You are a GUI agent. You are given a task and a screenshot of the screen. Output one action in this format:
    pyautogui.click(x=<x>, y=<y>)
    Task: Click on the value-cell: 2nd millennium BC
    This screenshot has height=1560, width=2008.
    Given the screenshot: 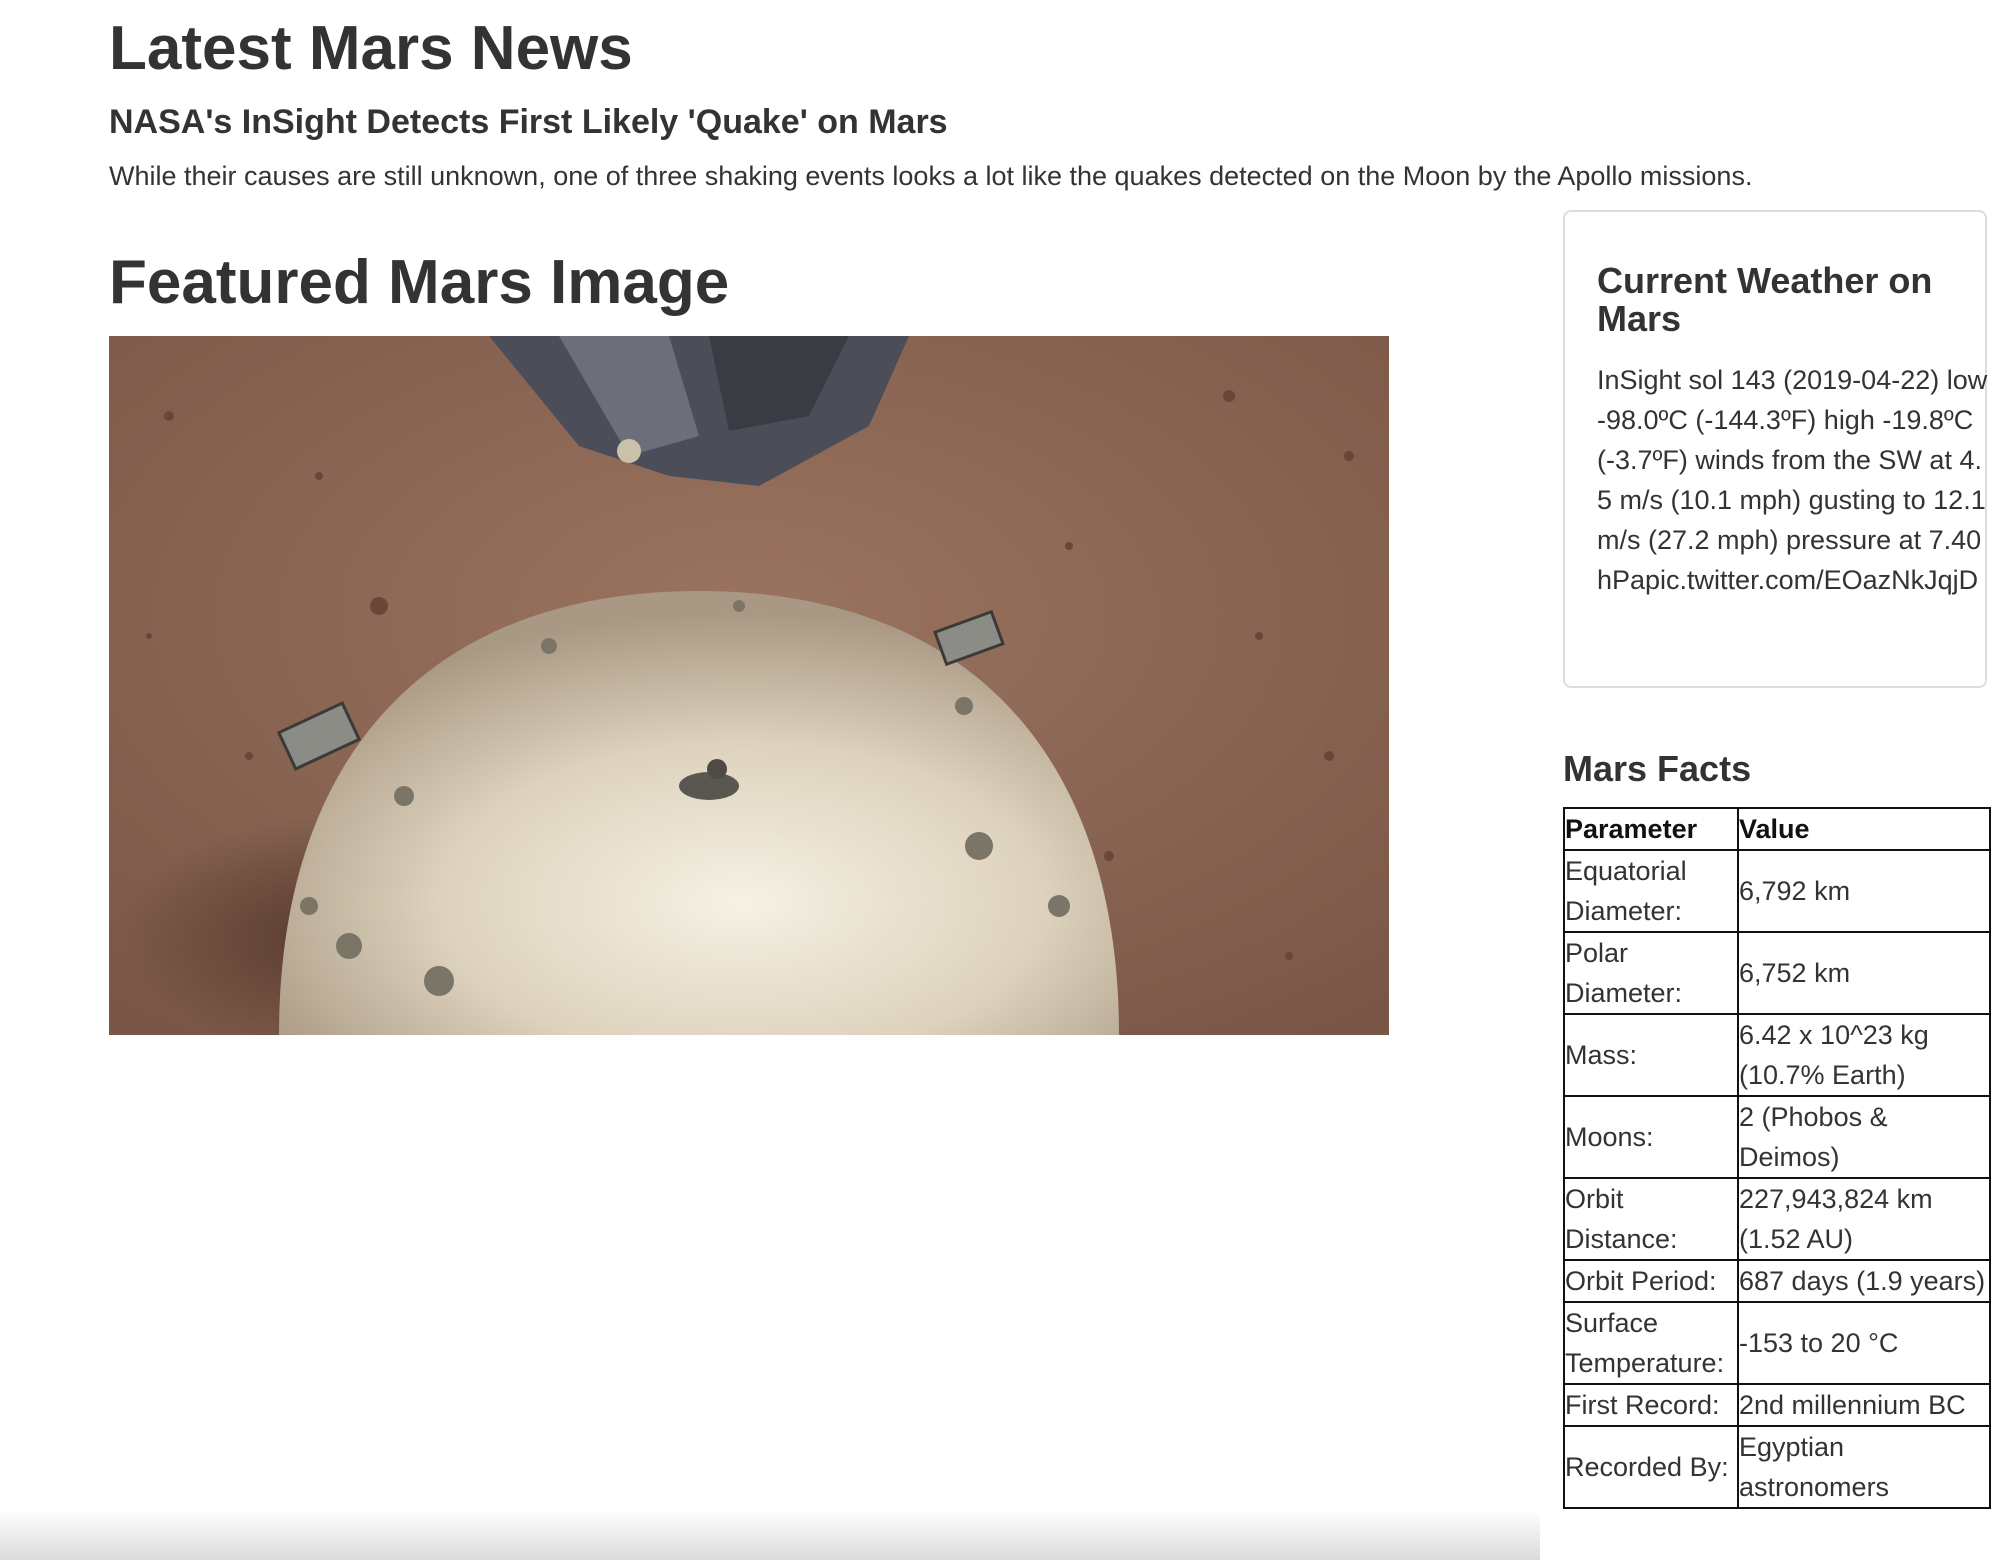 What is the action you would take?
    pyautogui.click(x=1864, y=1405)
    